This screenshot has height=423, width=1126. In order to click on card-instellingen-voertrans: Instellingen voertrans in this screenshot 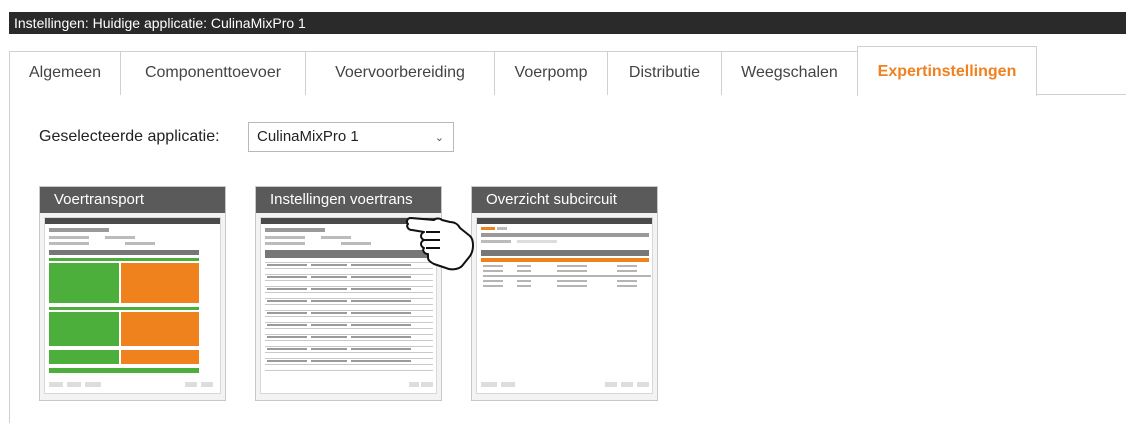, I will do `click(348, 293)`.